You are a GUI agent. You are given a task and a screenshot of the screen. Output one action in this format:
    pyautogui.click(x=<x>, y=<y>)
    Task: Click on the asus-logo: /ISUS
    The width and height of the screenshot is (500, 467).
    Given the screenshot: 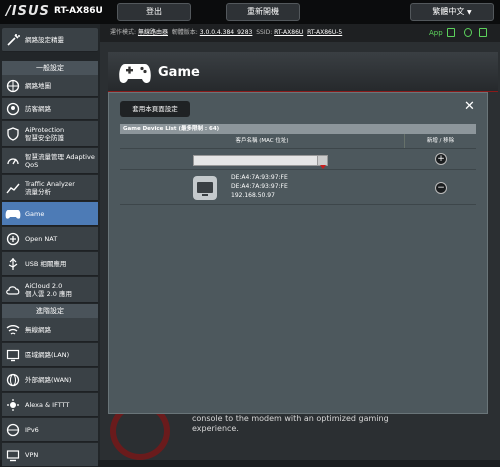 What is the action you would take?
    pyautogui.click(x=28, y=11)
    